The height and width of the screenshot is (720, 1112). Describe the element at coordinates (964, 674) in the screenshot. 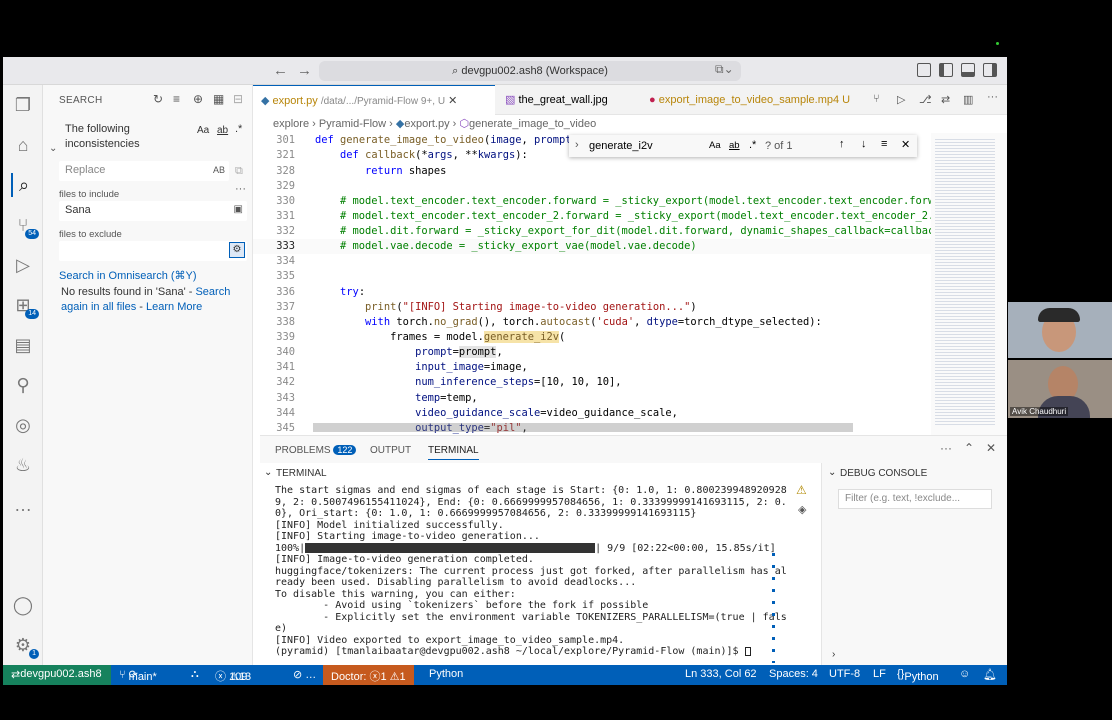

I see `feedback-icon: ☺` at that location.